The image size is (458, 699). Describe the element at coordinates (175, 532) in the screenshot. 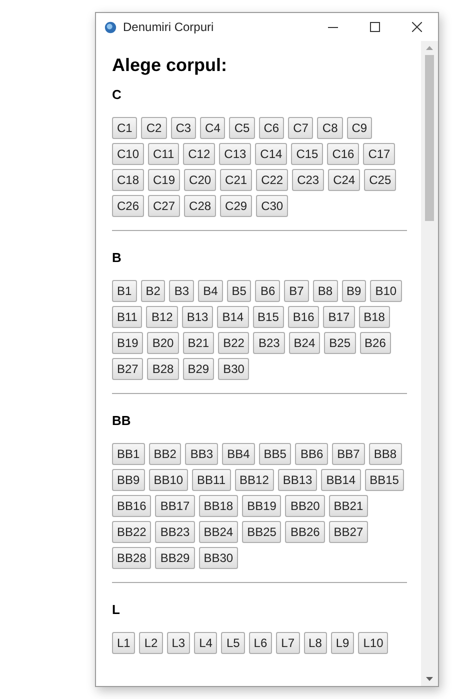

I see `body-button: BB23` at that location.